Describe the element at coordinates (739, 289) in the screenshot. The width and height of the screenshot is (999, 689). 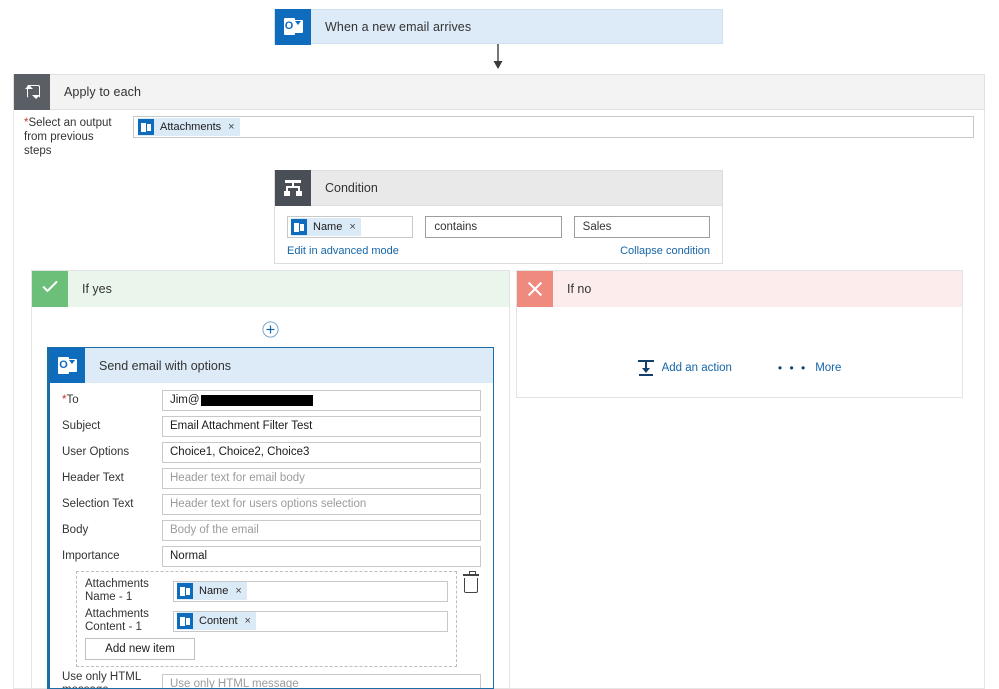
I see `branch-if-no-header: If no` at that location.